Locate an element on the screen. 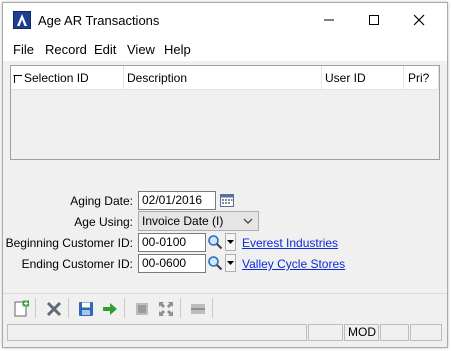  age-using-select: Invoice Date (I) is located at coordinates (198, 221).